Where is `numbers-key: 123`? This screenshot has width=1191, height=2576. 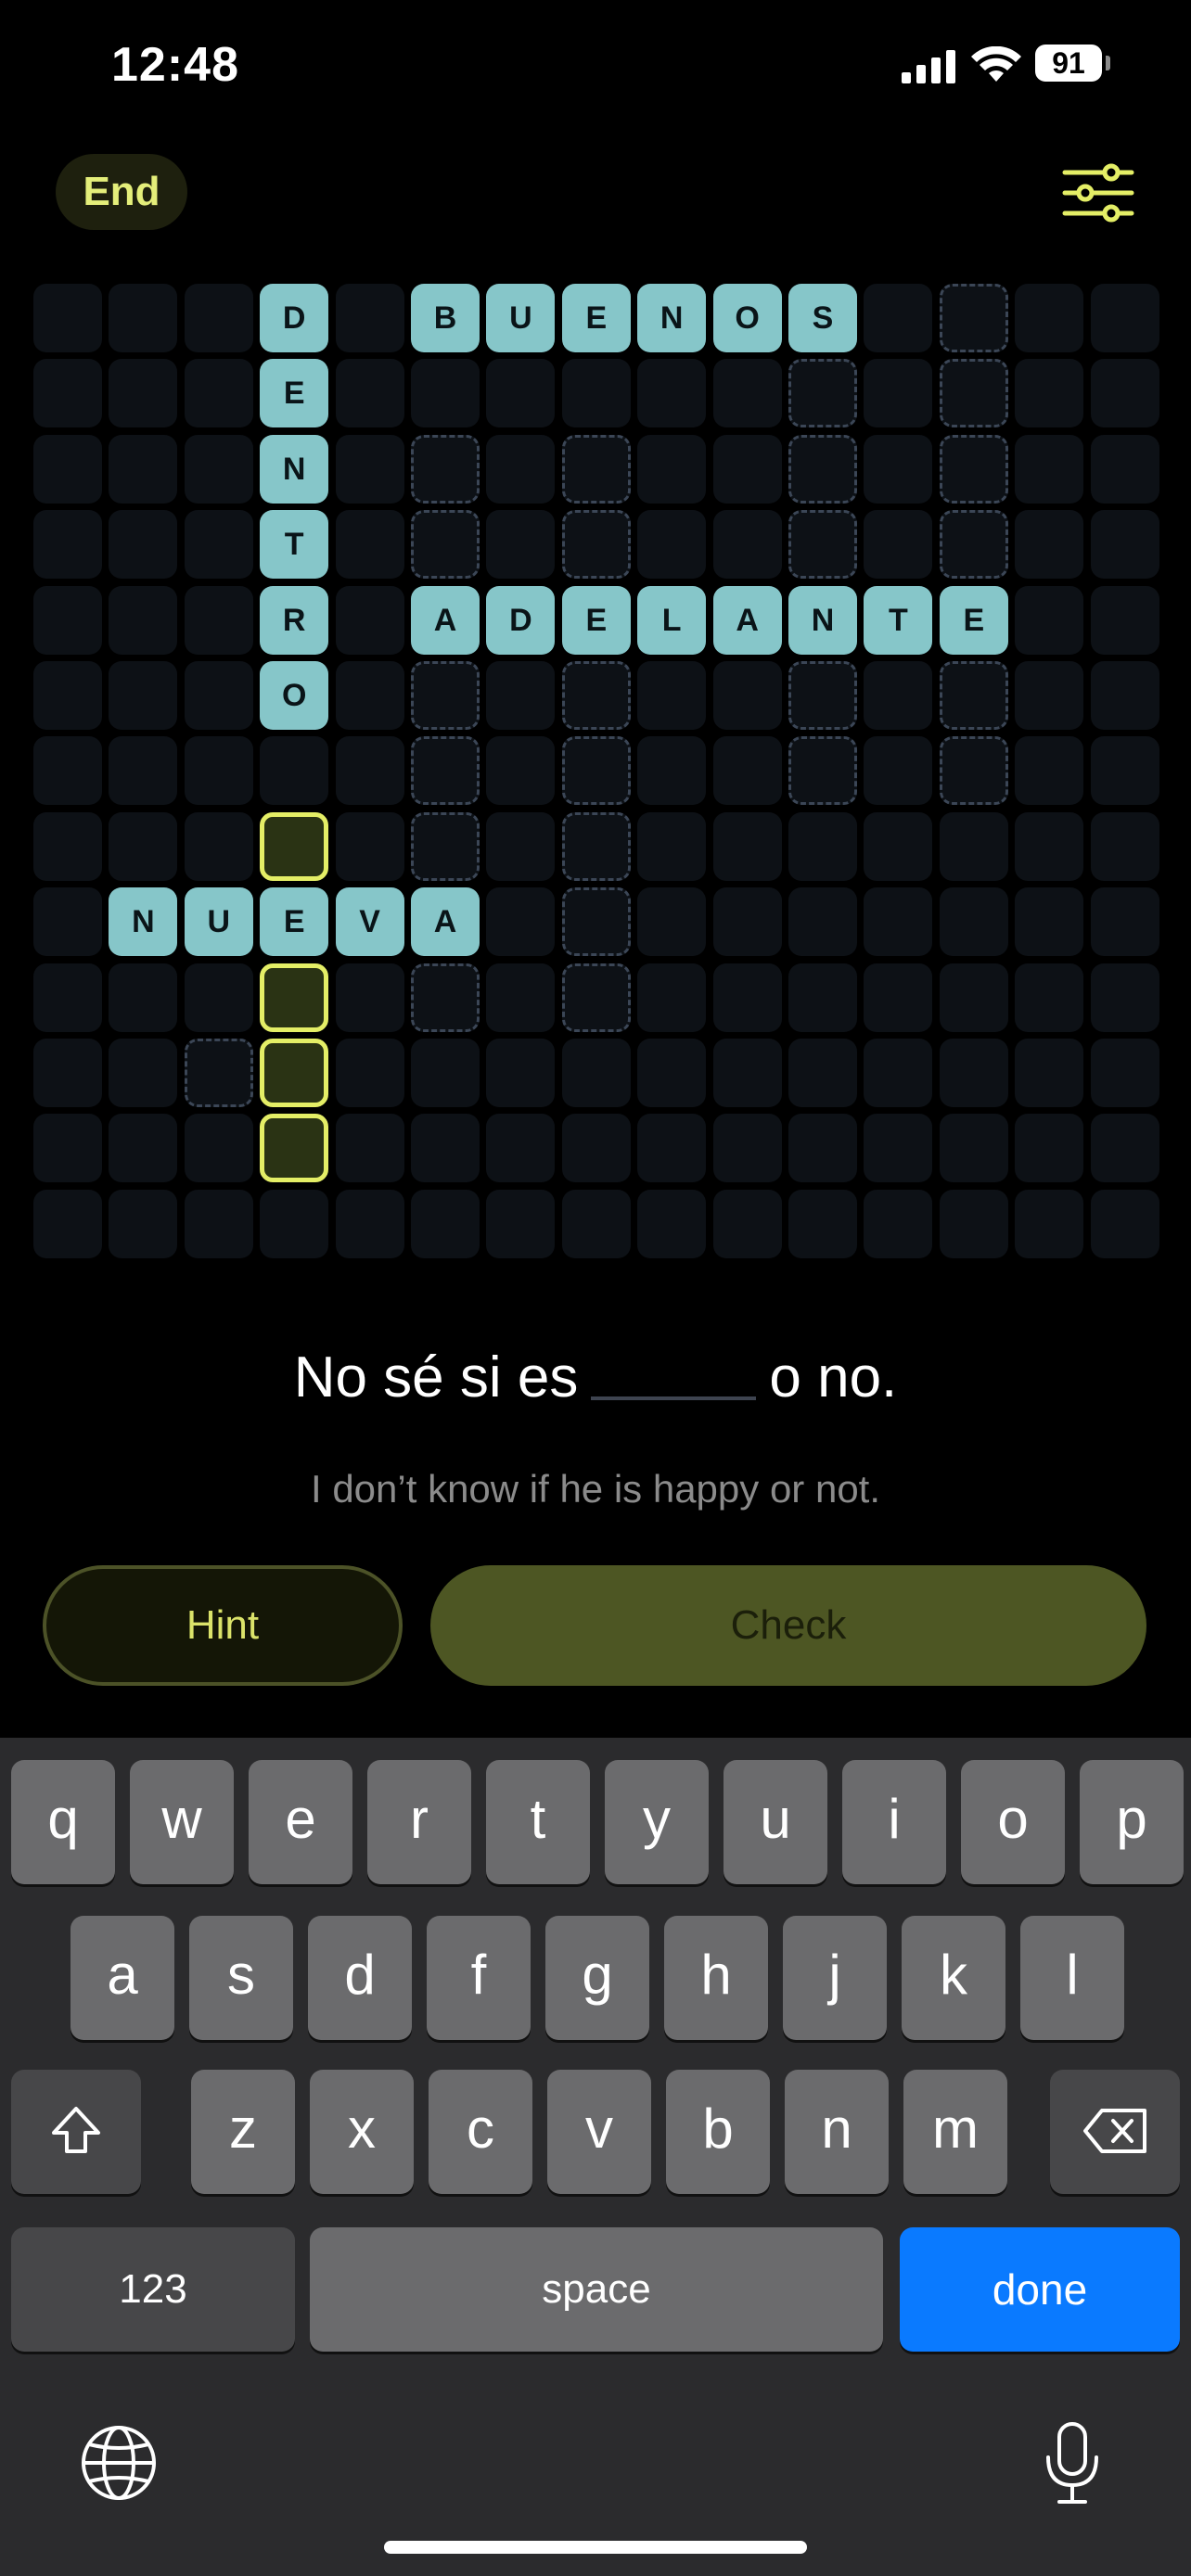
numbers-key: 123 is located at coordinates (153, 2289).